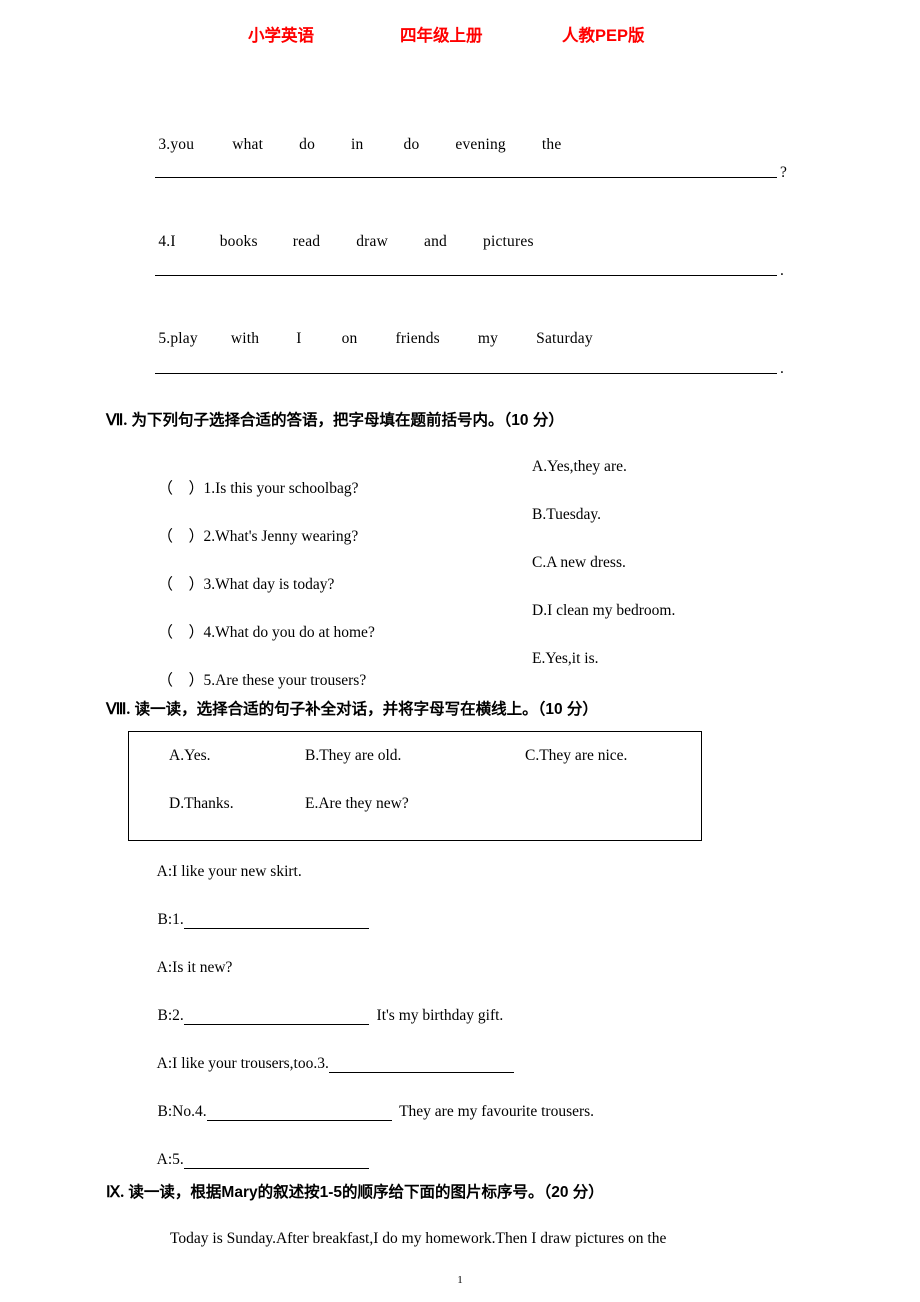  What do you see at coordinates (248, 144) in the screenshot?
I see `reorder-word: what` at bounding box center [248, 144].